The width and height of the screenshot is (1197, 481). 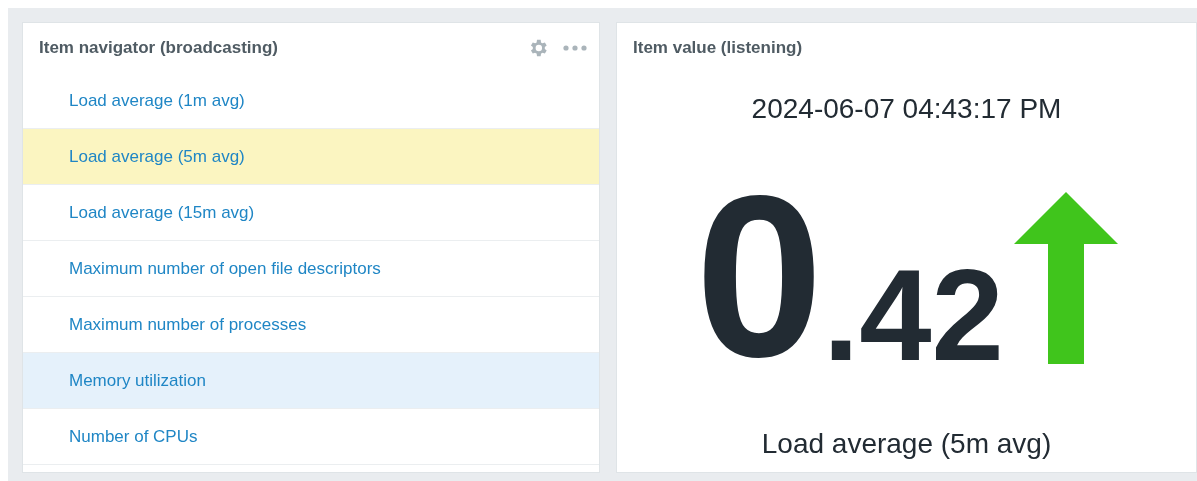 I want to click on value-integer-part: 0, so click(x=759, y=277).